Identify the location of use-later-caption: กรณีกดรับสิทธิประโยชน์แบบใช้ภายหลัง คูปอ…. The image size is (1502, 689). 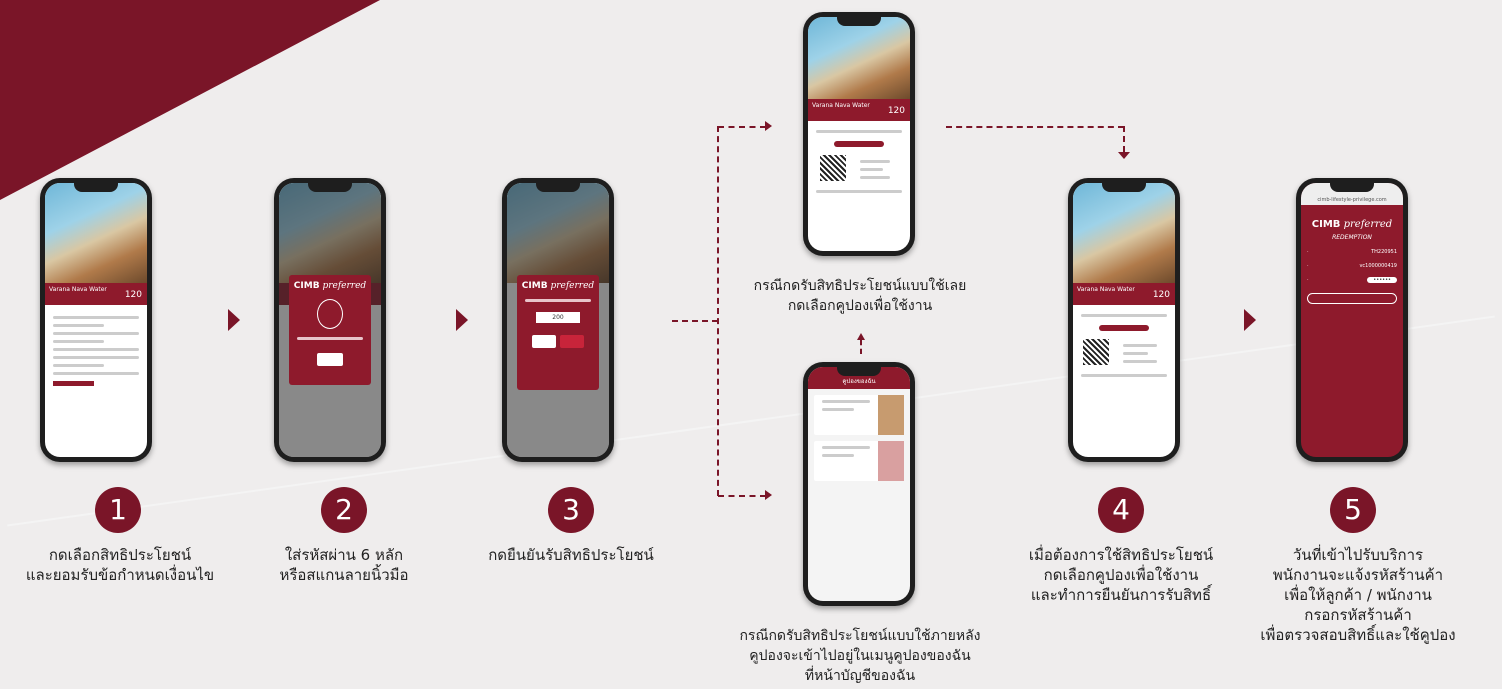
(860, 656).